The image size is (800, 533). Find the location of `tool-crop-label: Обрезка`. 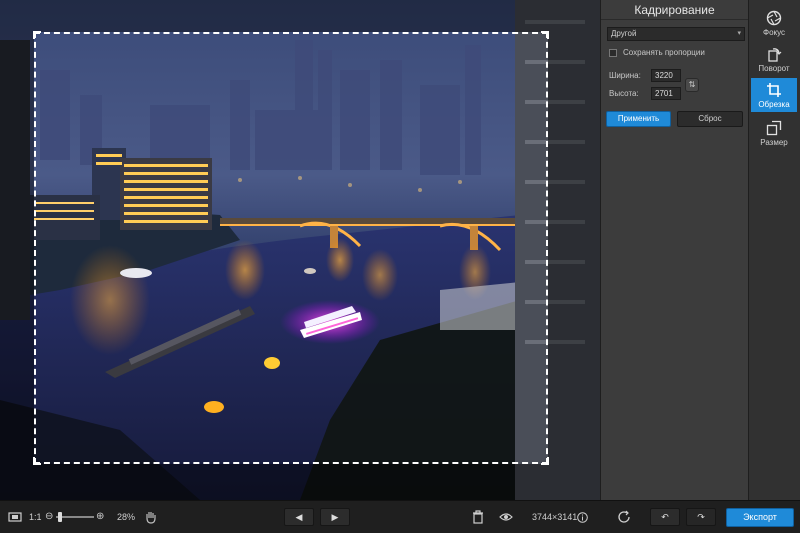

tool-crop-label: Обрезка is located at coordinates (774, 104).